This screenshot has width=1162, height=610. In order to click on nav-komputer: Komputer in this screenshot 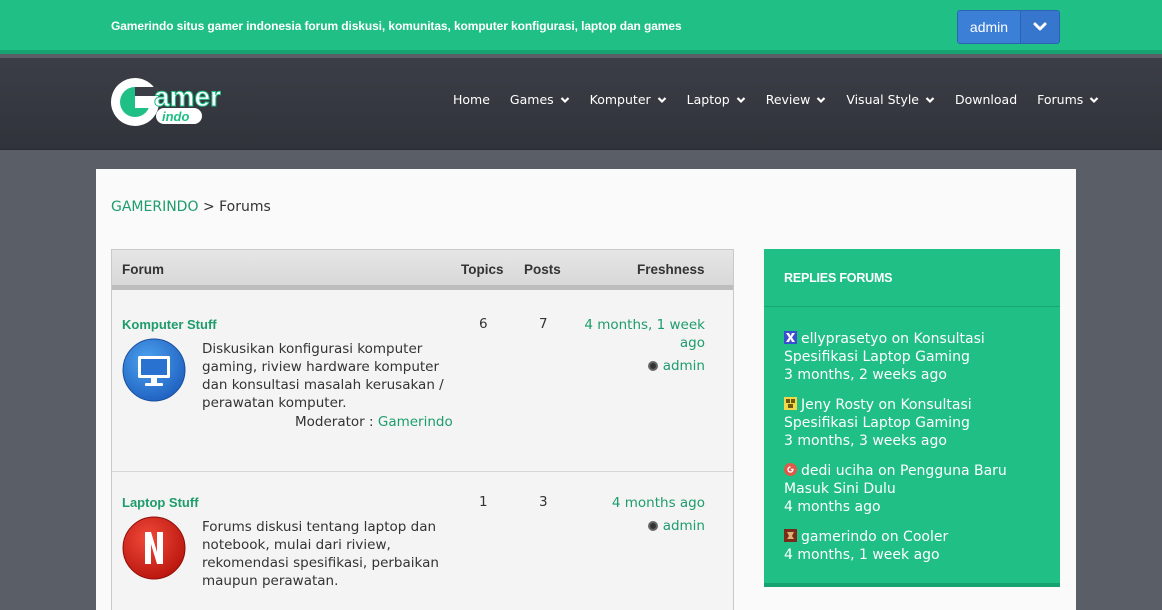, I will do `click(628, 99)`.